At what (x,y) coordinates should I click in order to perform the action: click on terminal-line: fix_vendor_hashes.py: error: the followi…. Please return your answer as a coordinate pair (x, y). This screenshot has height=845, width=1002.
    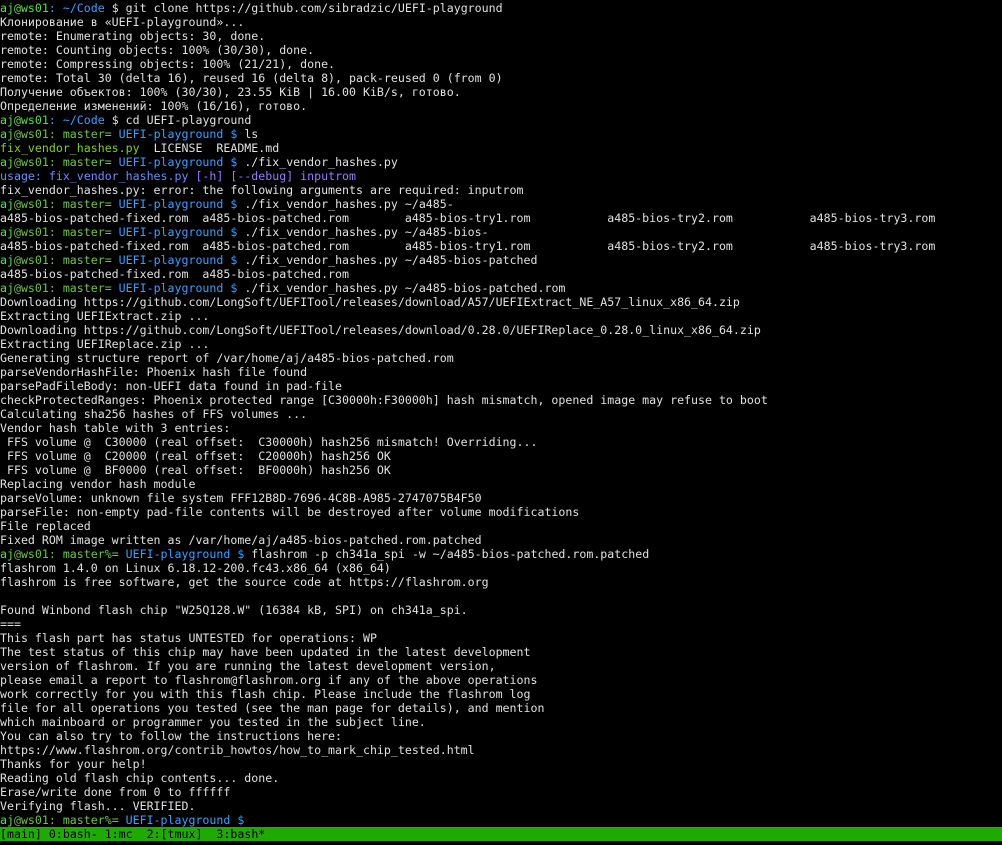
    Looking at the image, I should click on (501, 190).